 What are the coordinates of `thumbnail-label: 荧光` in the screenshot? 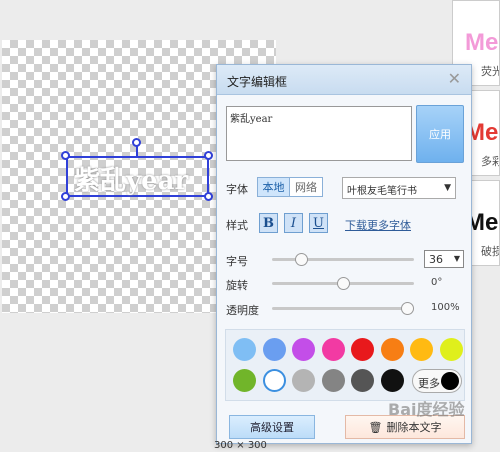 It's located at (490, 71).